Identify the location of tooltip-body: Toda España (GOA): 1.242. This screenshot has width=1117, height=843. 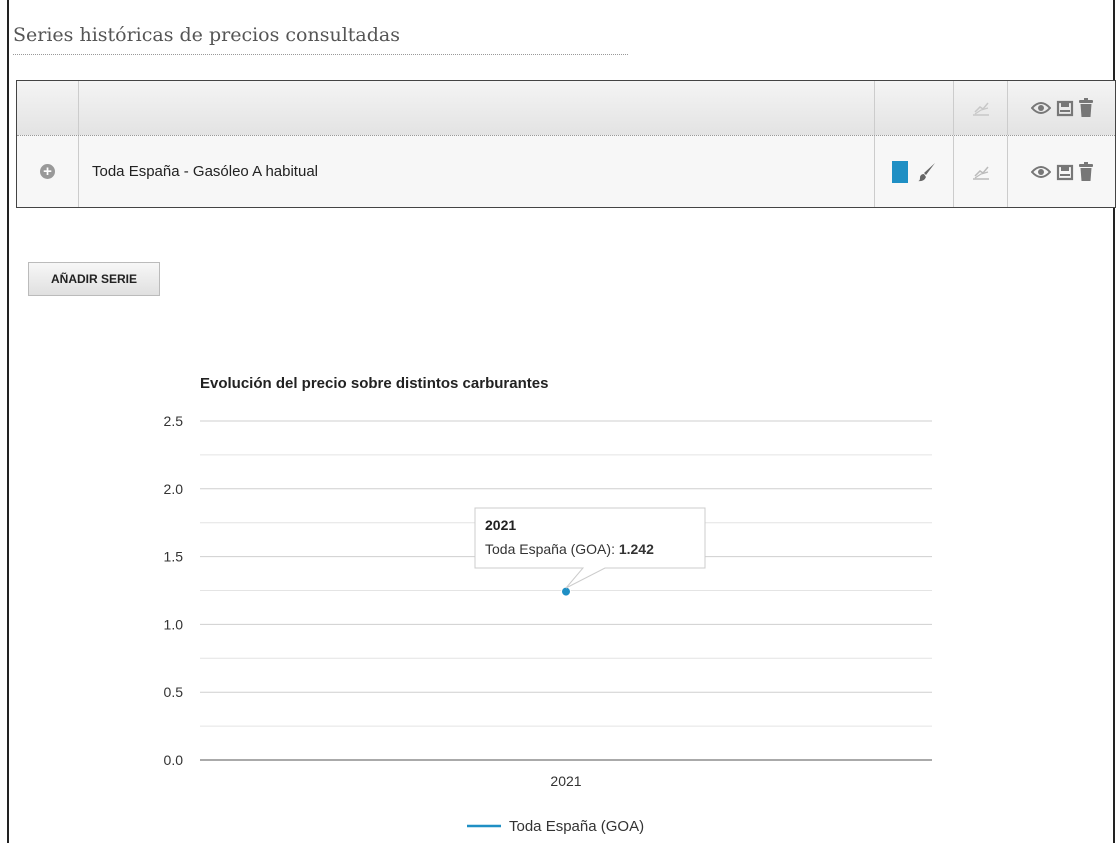
(569, 549).